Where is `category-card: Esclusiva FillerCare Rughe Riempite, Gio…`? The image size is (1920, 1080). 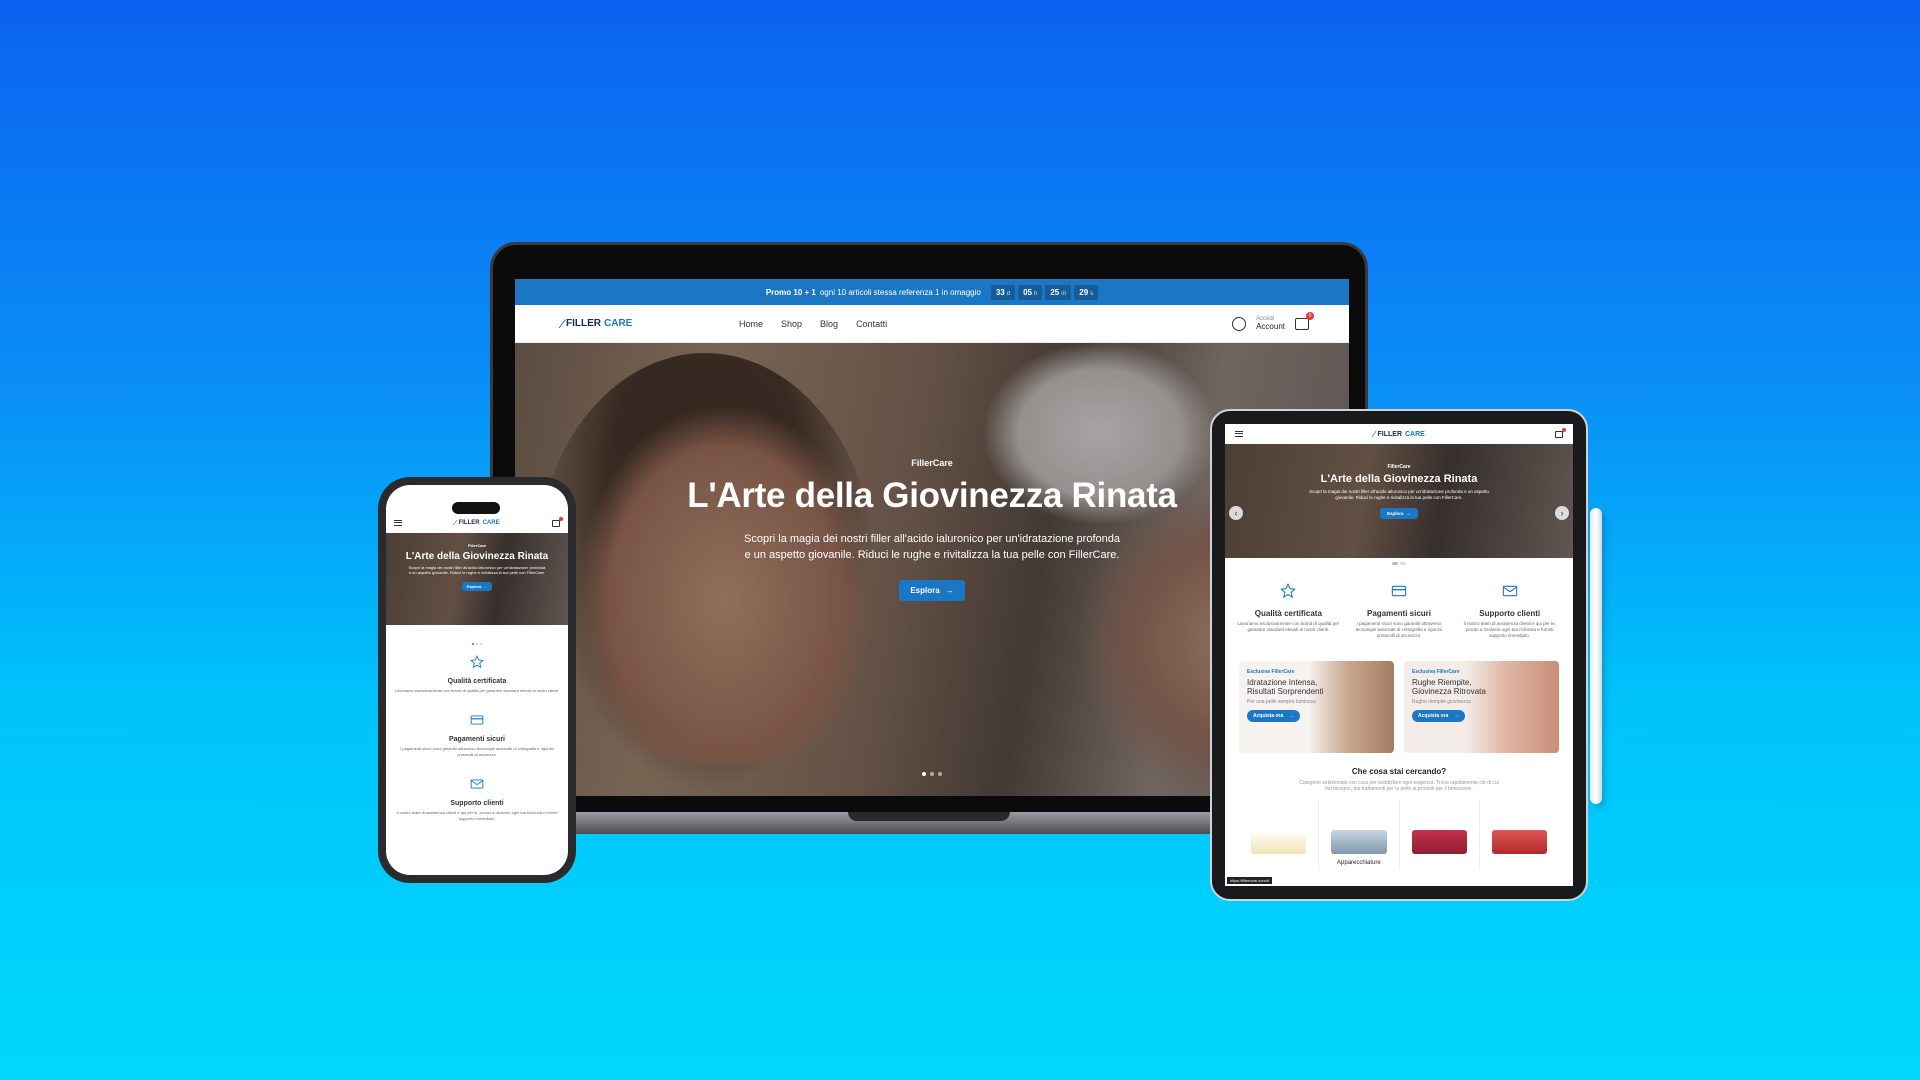
category-card: Esclusiva FillerCare Rughe Riempite, Gio… is located at coordinates (1481, 707).